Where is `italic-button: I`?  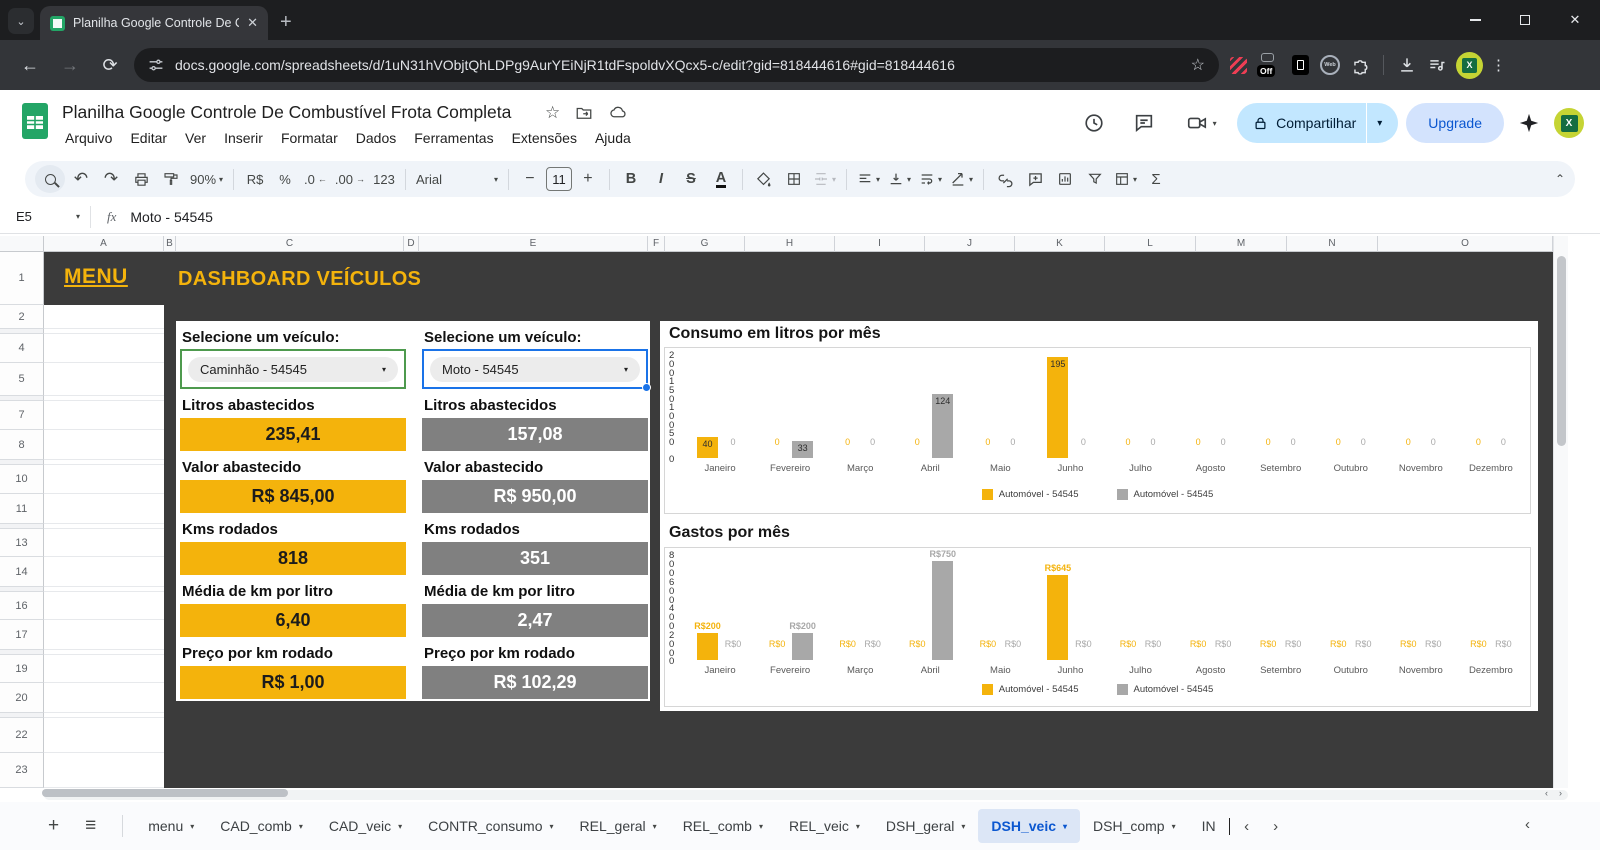 italic-button: I is located at coordinates (661, 179).